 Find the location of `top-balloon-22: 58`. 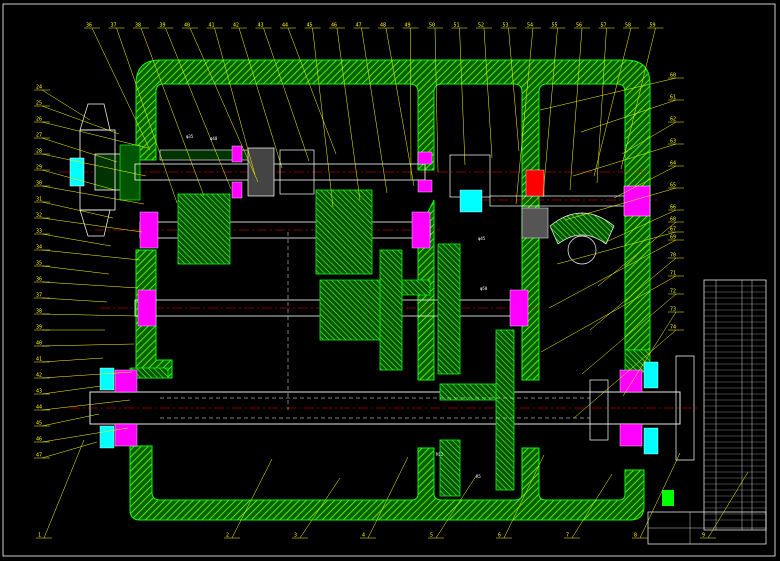

top-balloon-22: 58 is located at coordinates (628, 26).